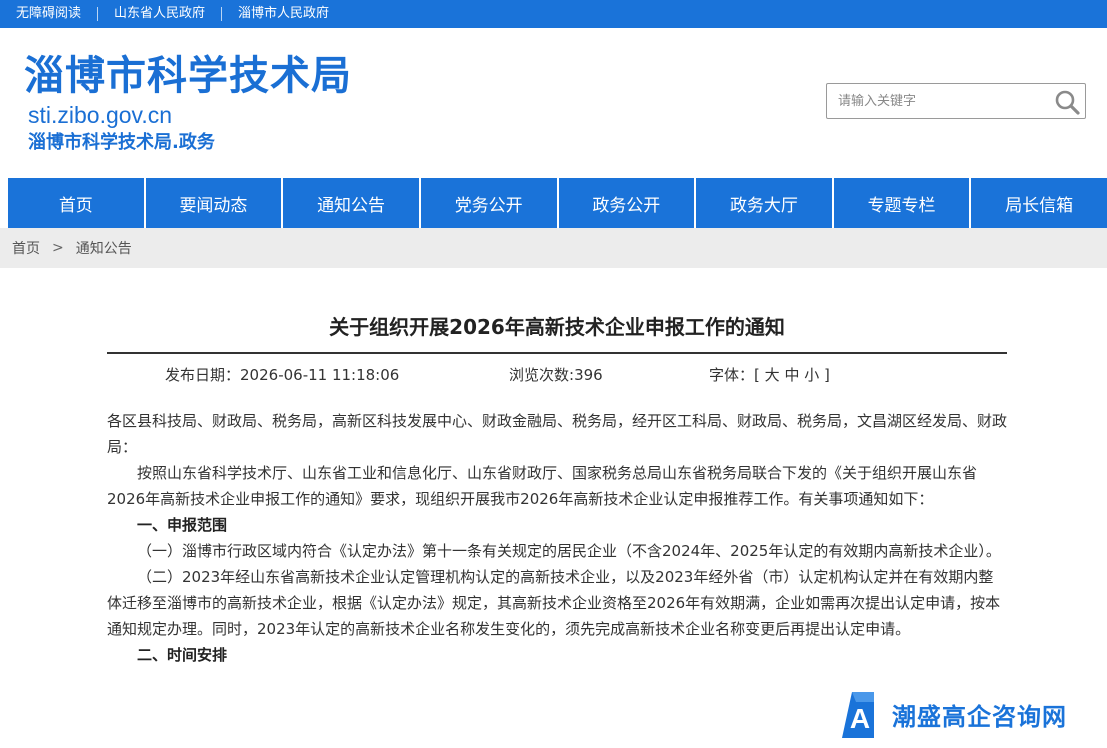  What do you see at coordinates (77, 203) in the screenshot?
I see `nav-item-home: 首页` at bounding box center [77, 203].